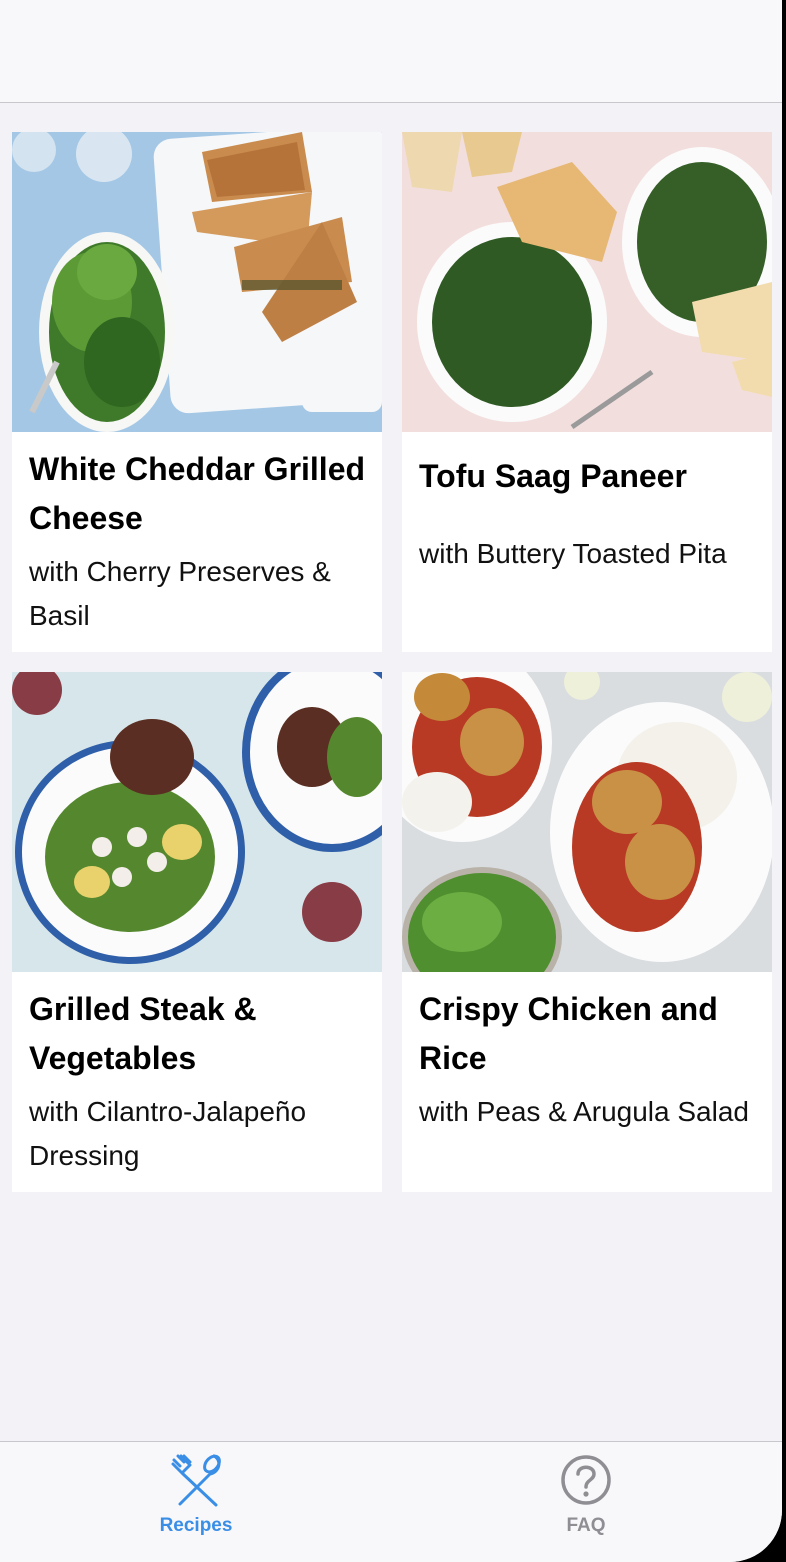 This screenshot has height=1562, width=786. What do you see at coordinates (196, 1525) in the screenshot?
I see `tab-recipes-label: Recipes` at bounding box center [196, 1525].